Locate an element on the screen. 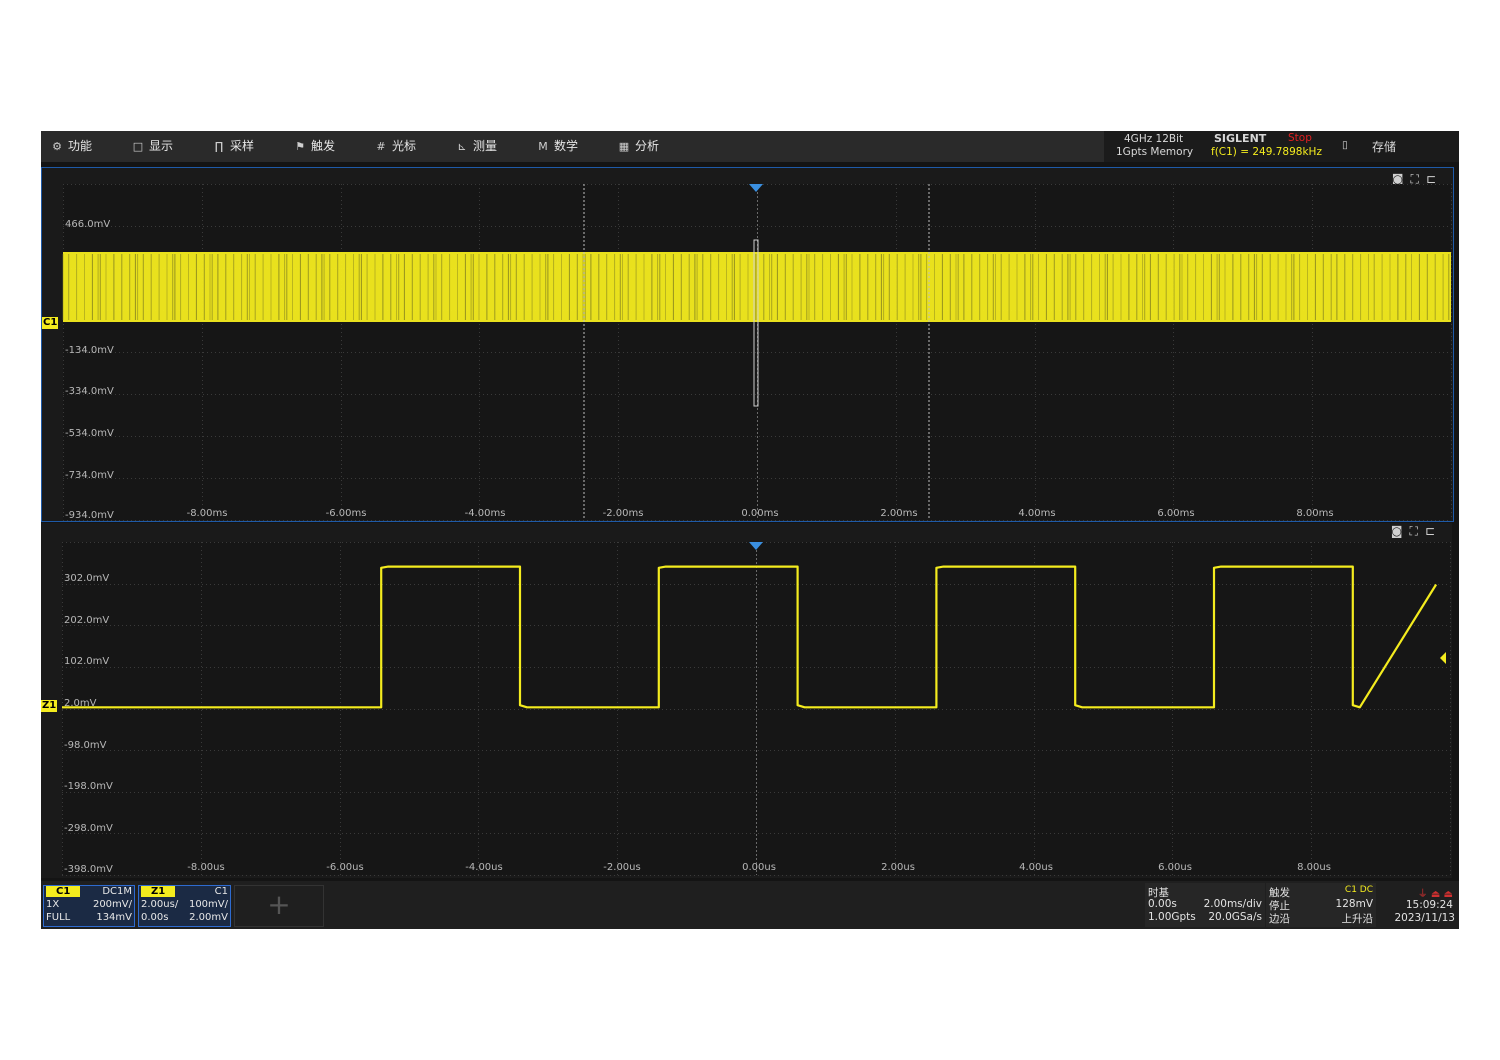 The width and height of the screenshot is (1500, 1060). timebase-delay: 0.00s is located at coordinates (1162, 904).